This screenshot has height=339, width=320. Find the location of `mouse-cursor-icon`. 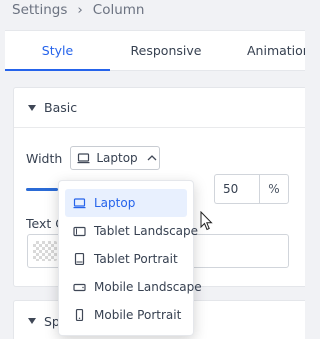

mouse-cursor-icon is located at coordinates (206, 221).